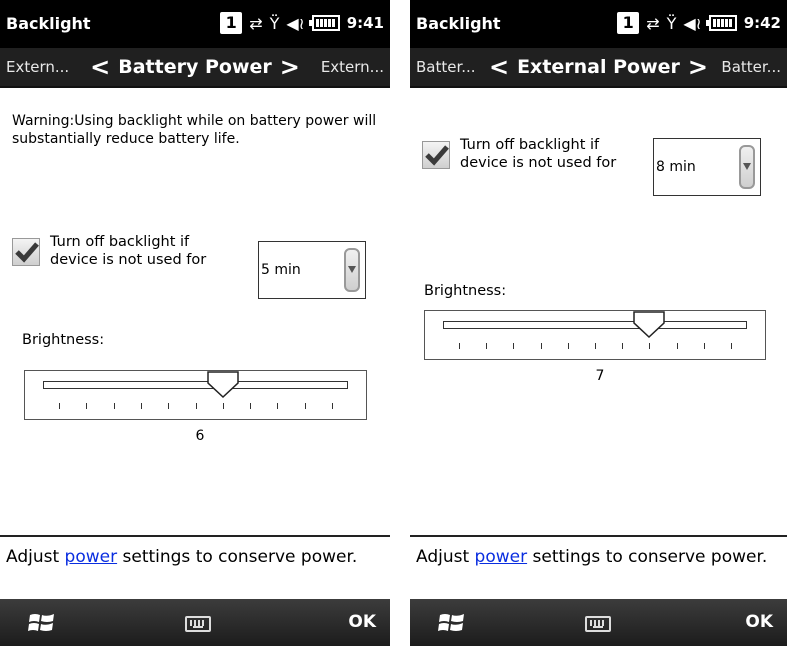 This screenshot has width=787, height=646. I want to click on status-bar: Backlight 1 ⇄ Ÿ ◀≀ 9:42, so click(598, 24).